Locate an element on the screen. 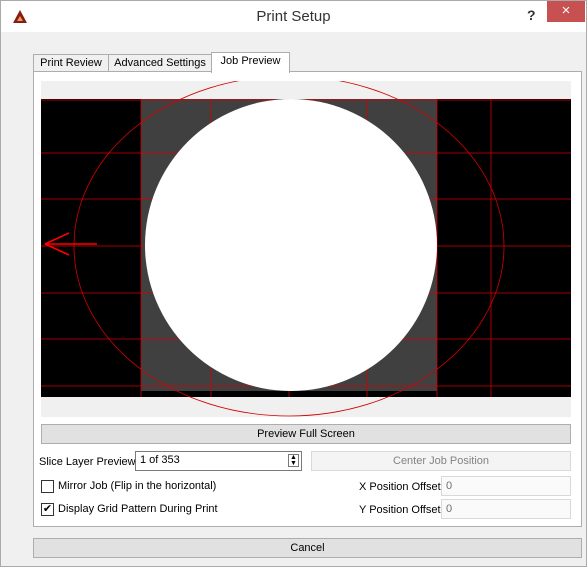 Image resolution: width=588 pixels, height=568 pixels. tab-print-review: Print Review is located at coordinates (71, 62).